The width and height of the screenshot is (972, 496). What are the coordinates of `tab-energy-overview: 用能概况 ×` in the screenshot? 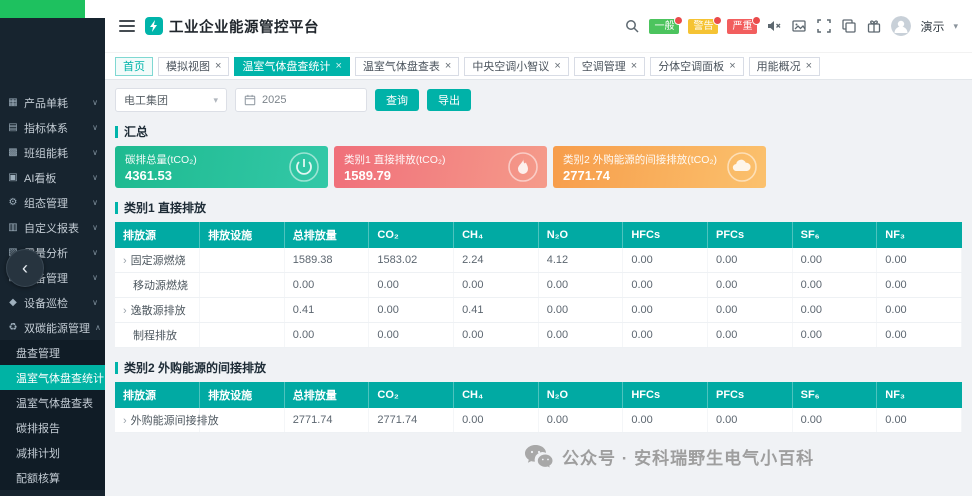 It's located at (784, 66).